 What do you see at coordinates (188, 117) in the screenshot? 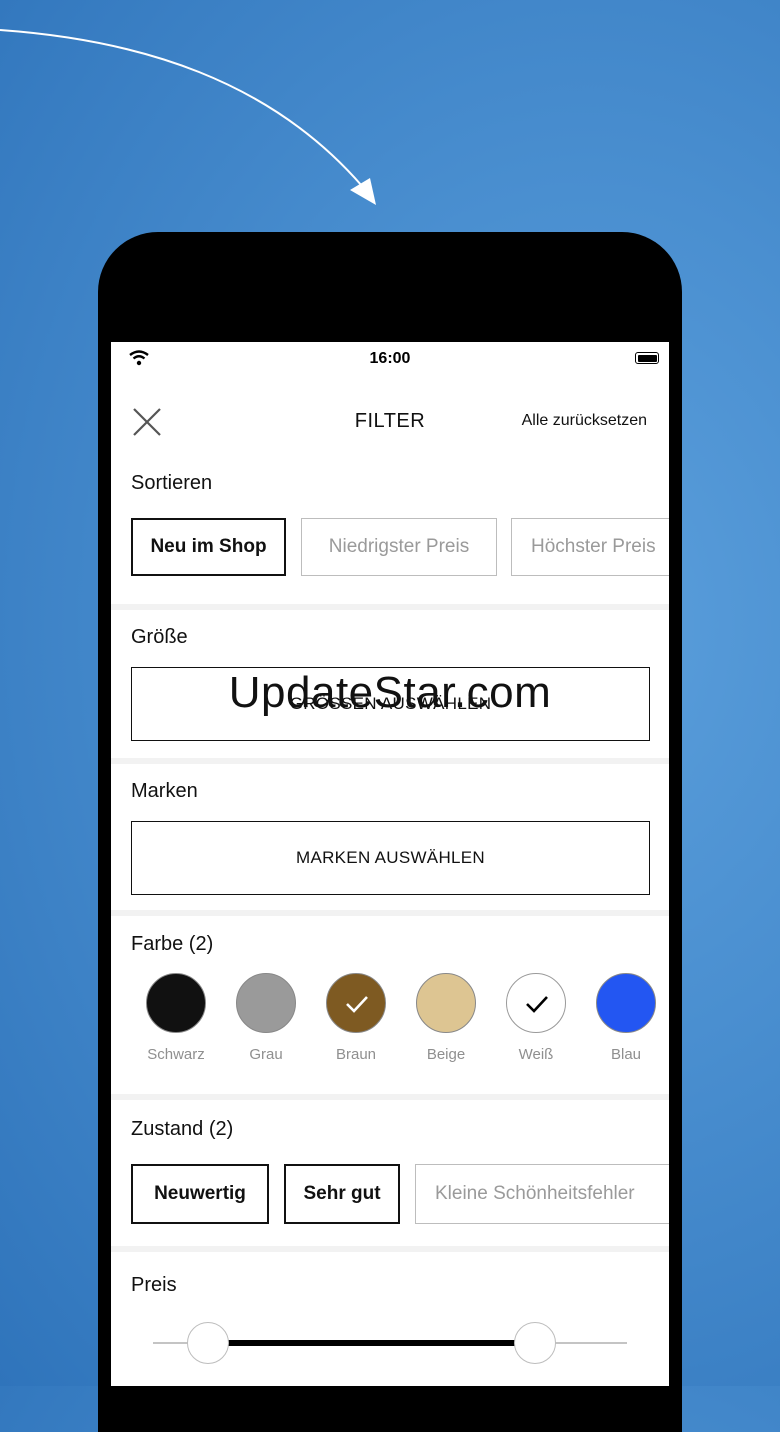
I see `decorative-arrow` at bounding box center [188, 117].